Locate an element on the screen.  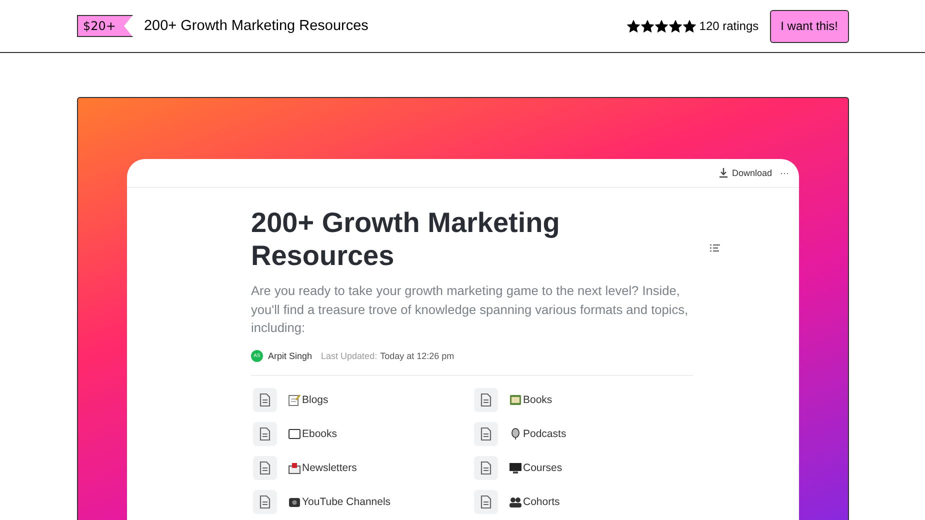
download-button: Download is located at coordinates (745, 173).